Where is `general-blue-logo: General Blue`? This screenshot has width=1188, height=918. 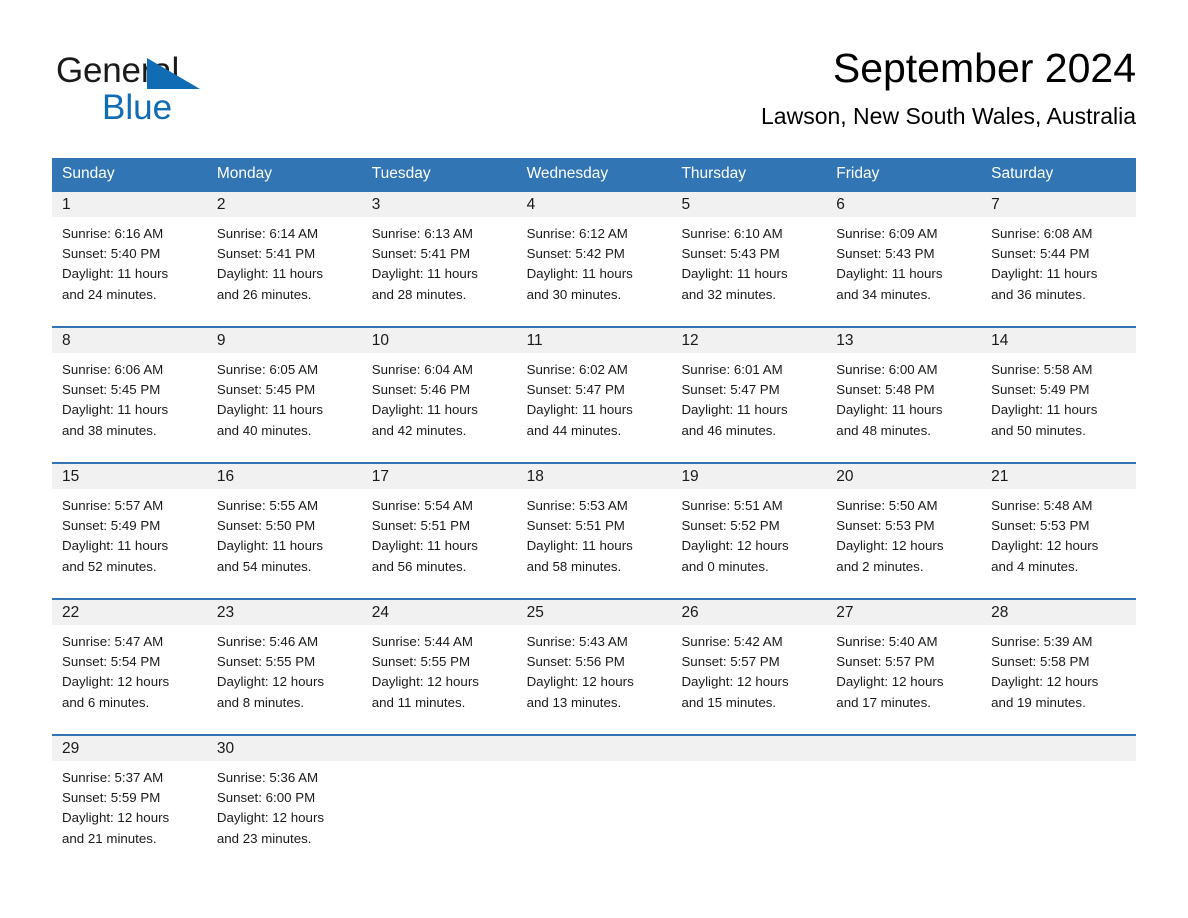 general-blue-logo: General Blue is located at coordinates (128, 89).